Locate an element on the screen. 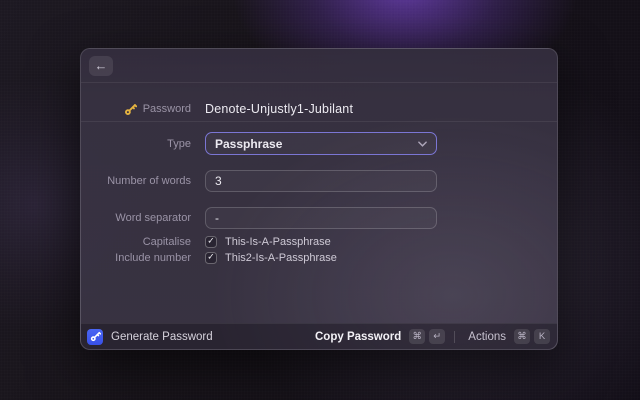 This screenshot has height=400, width=640. type-row: Type Passphrase is located at coordinates (319, 143).